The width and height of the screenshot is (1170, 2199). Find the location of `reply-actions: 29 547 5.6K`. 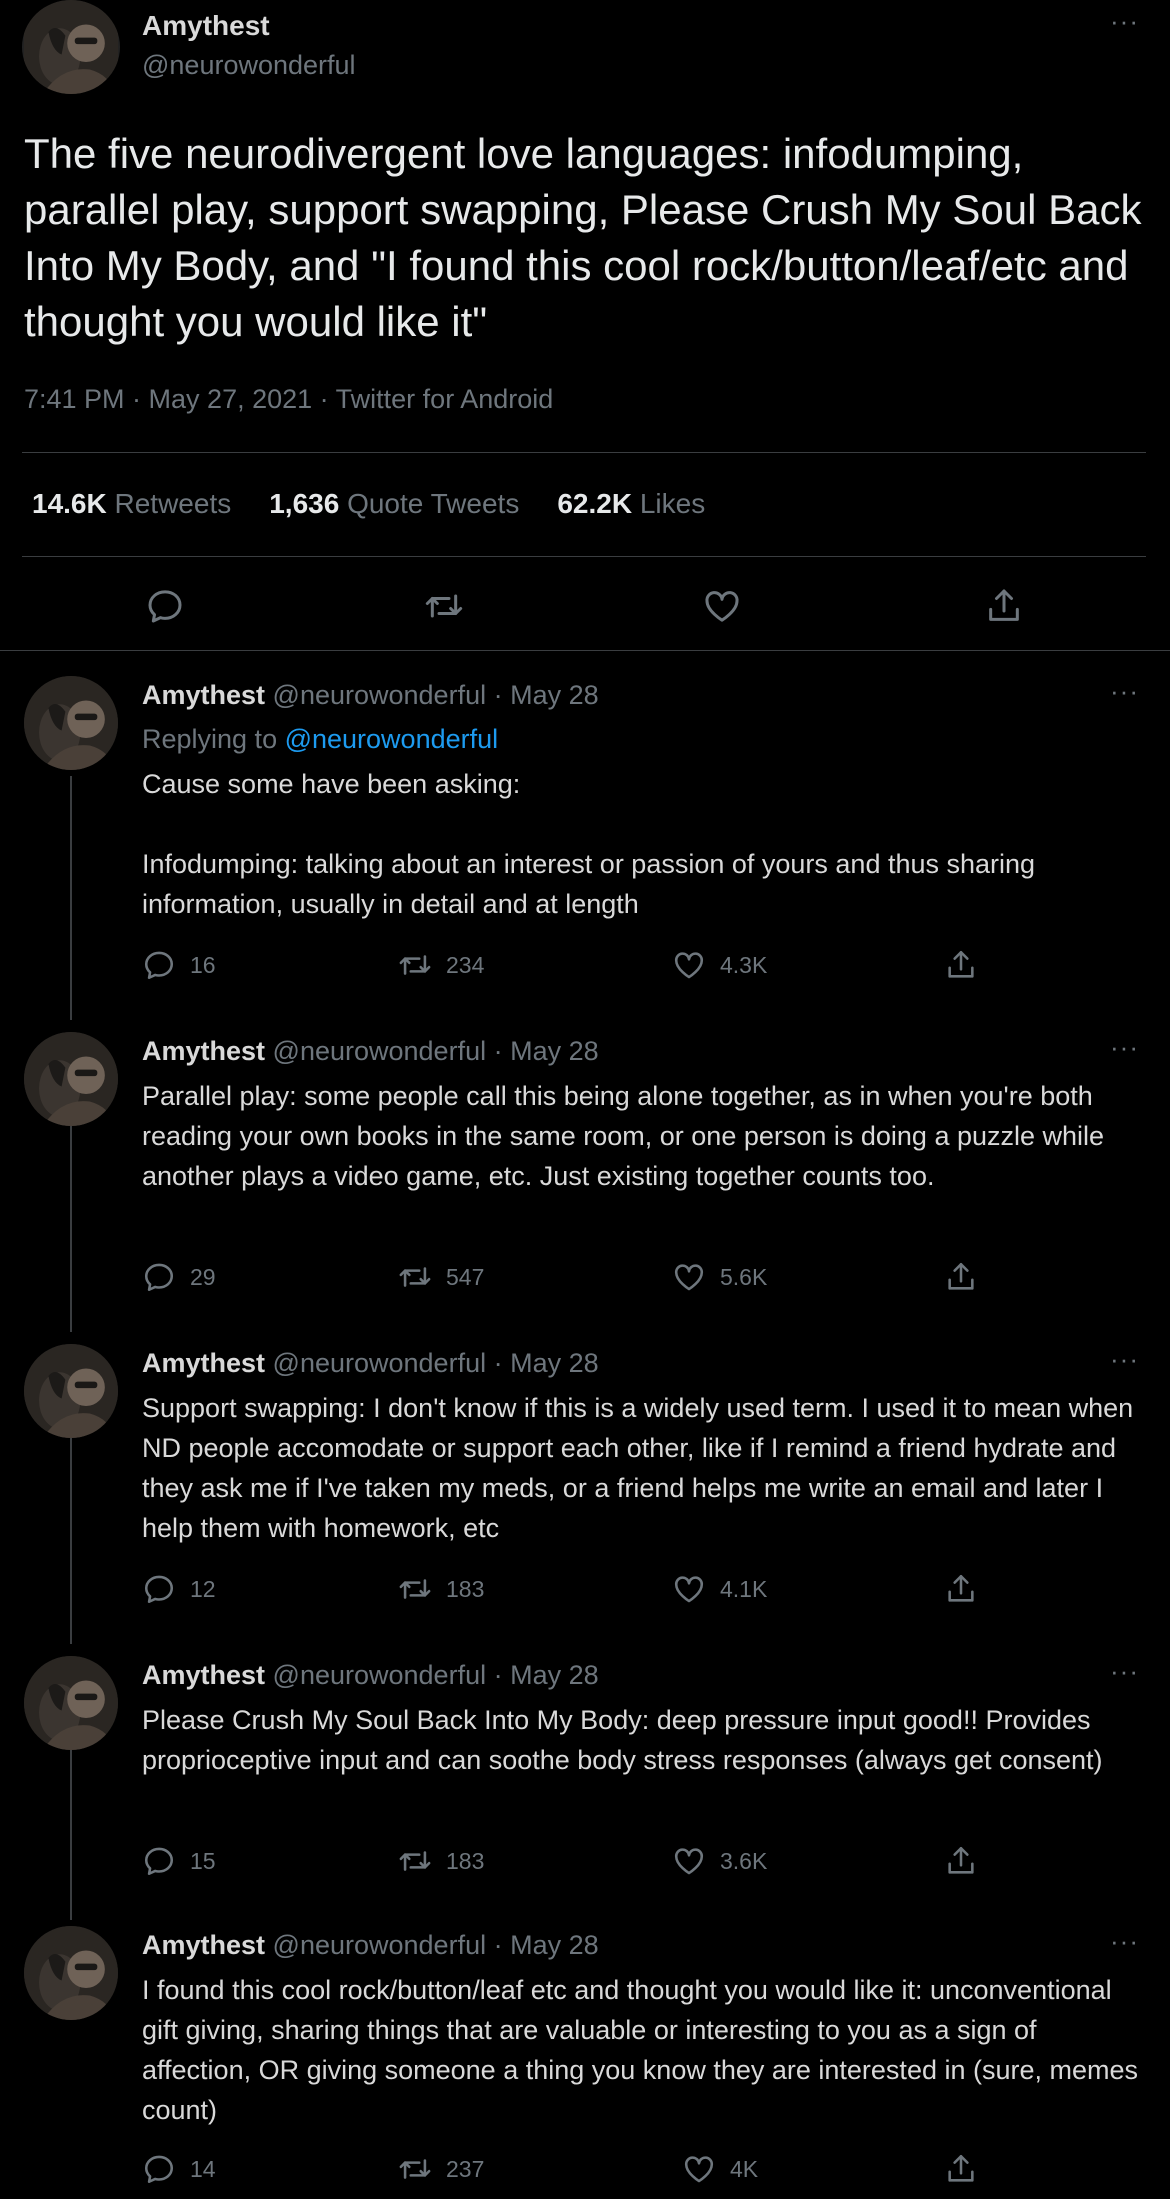

reply-actions: 29 547 5.6K is located at coordinates (567, 1280).